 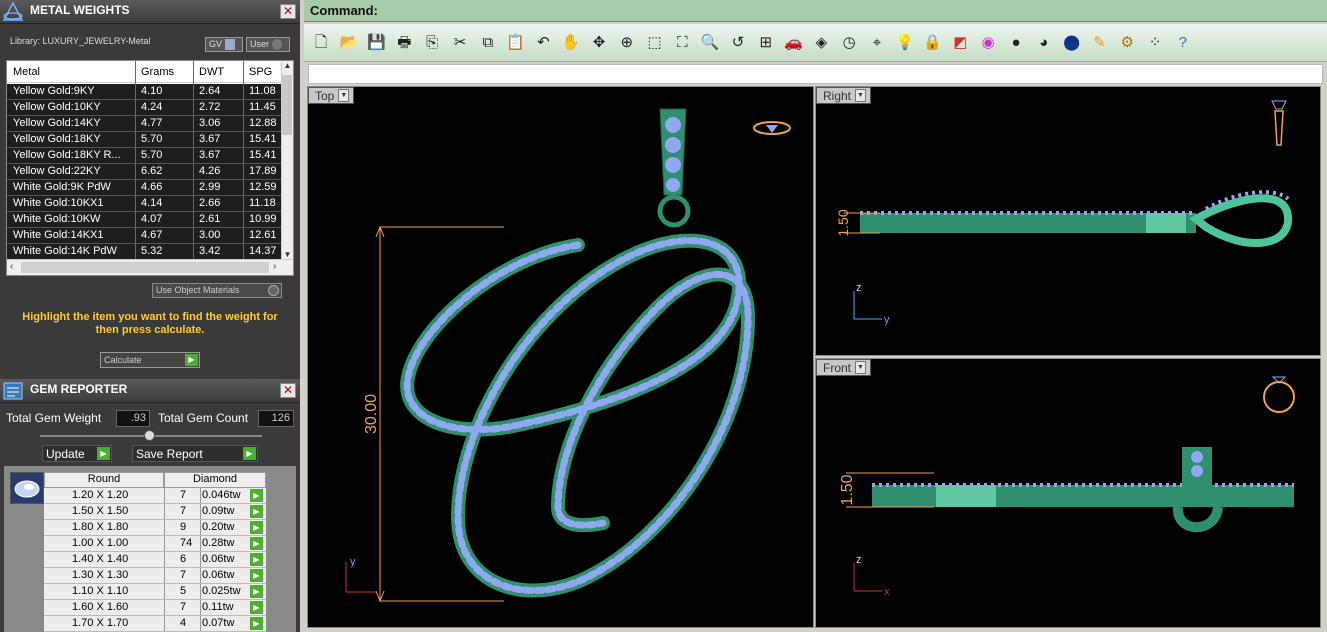 I want to click on rotate-view-icon: ✥, so click(x=599, y=43).